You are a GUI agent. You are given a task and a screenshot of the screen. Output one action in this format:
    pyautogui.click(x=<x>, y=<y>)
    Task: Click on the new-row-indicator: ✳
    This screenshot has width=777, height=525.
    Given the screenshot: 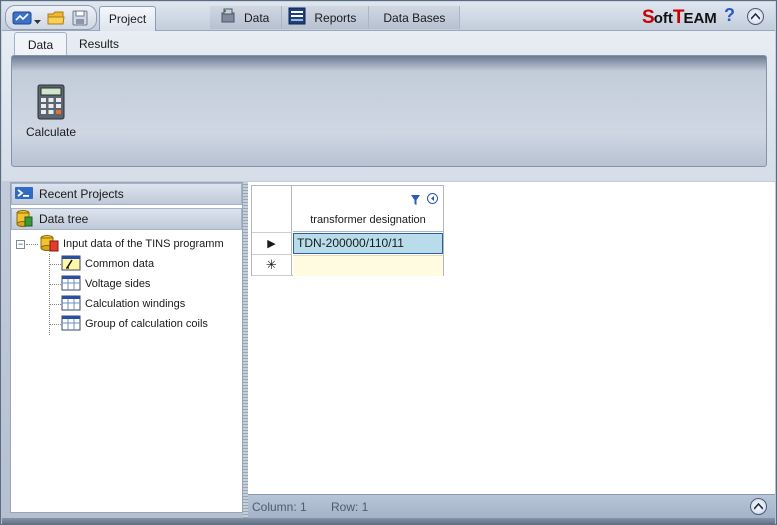 What is the action you would take?
    pyautogui.click(x=272, y=265)
    